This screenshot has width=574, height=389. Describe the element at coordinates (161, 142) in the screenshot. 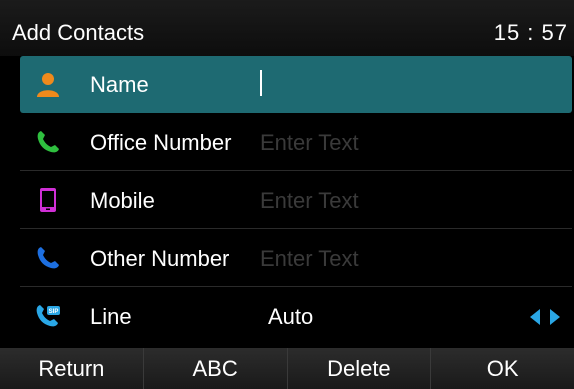

I see `field-office-number-label: Office Number` at that location.